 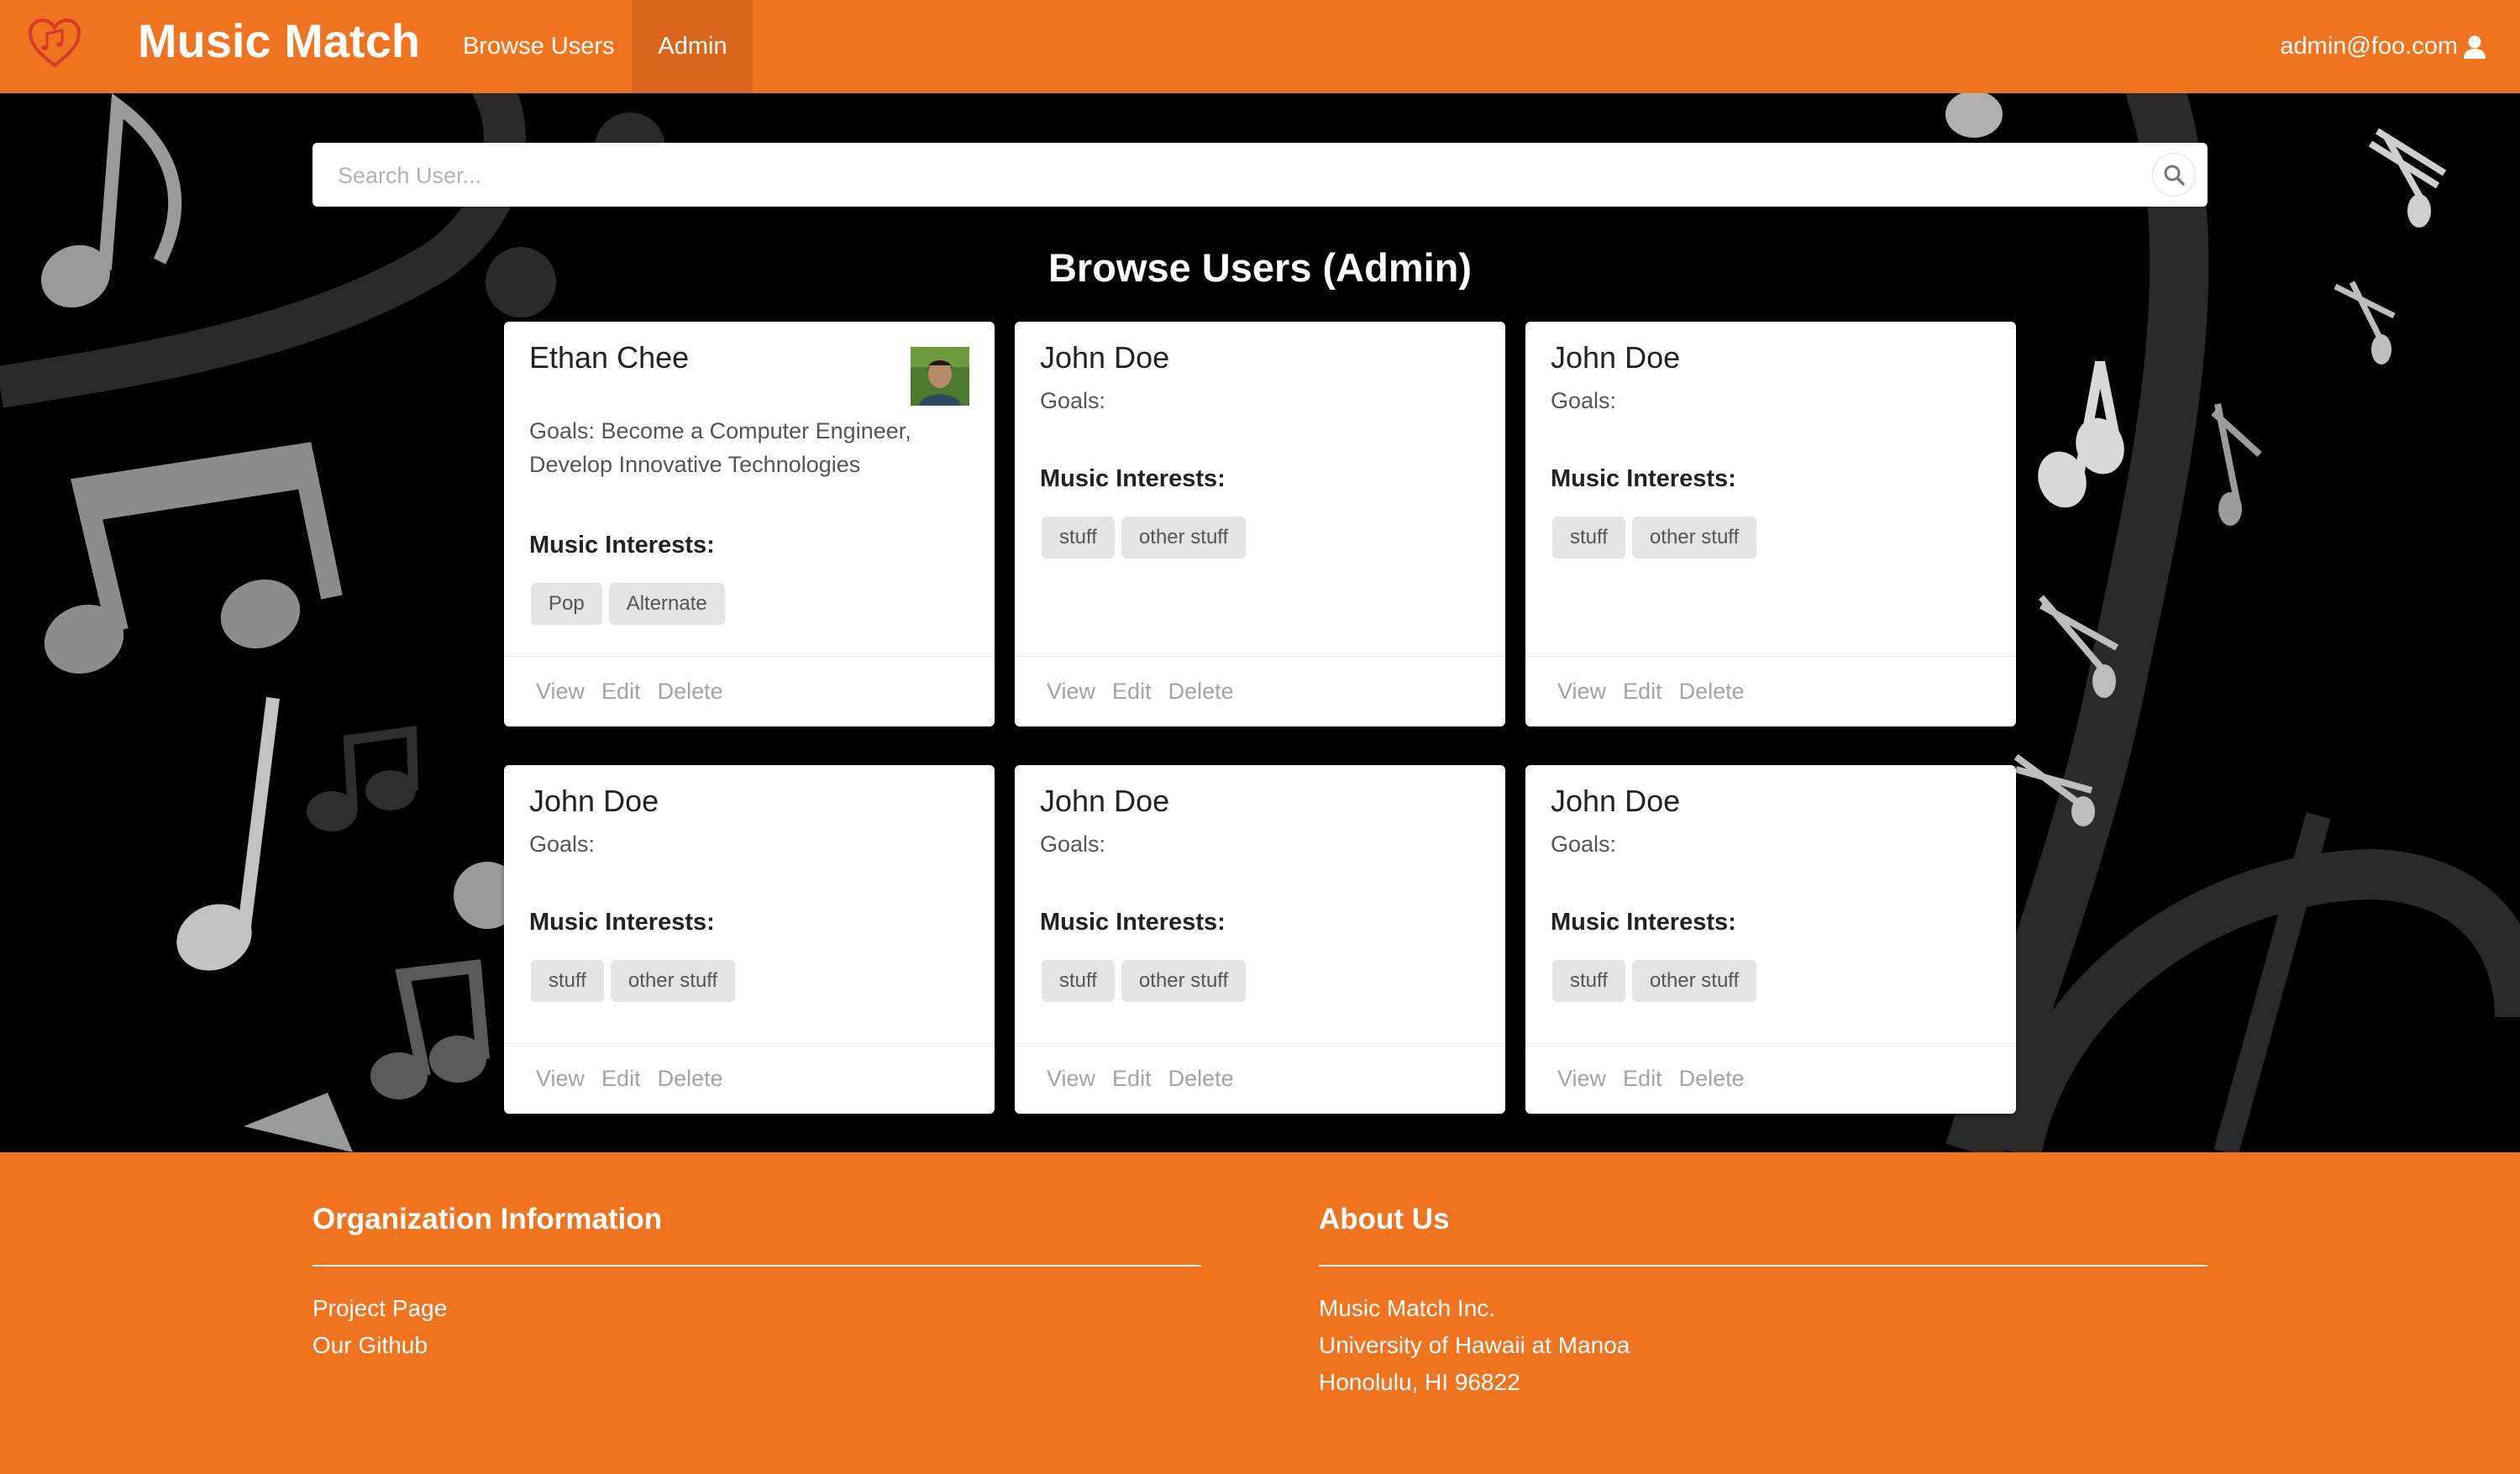 I want to click on user-menu: admin@foo.com, so click(x=2383, y=47).